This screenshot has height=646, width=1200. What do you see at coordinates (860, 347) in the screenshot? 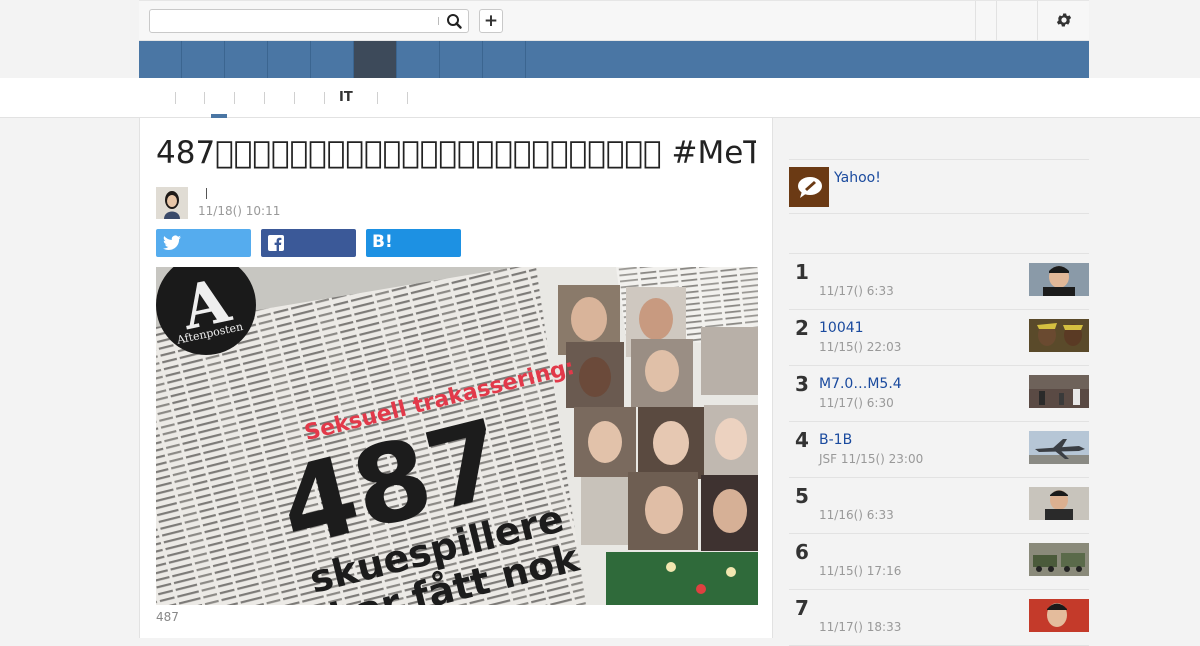
I see `rank-meta: 11/15() 22:03` at bounding box center [860, 347].